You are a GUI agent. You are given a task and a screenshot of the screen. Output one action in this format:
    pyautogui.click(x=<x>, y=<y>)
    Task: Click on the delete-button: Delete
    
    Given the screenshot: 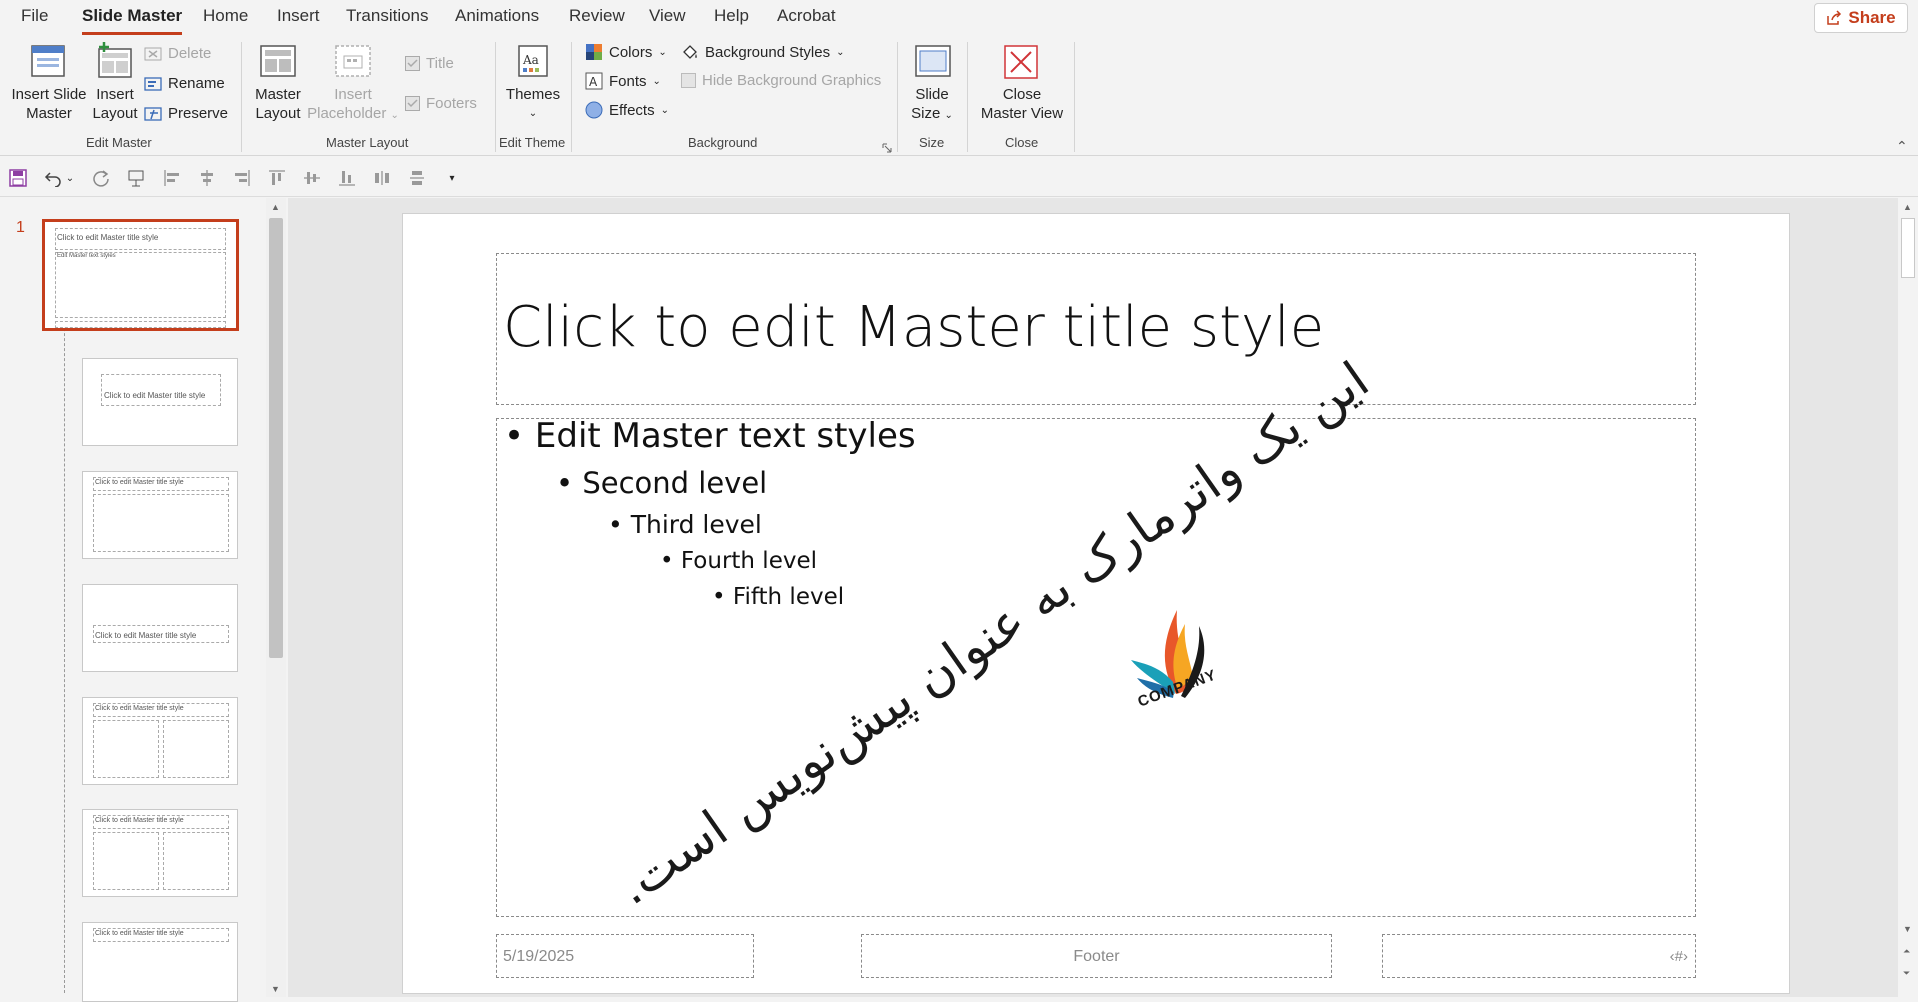 What is the action you would take?
    pyautogui.click(x=177, y=53)
    